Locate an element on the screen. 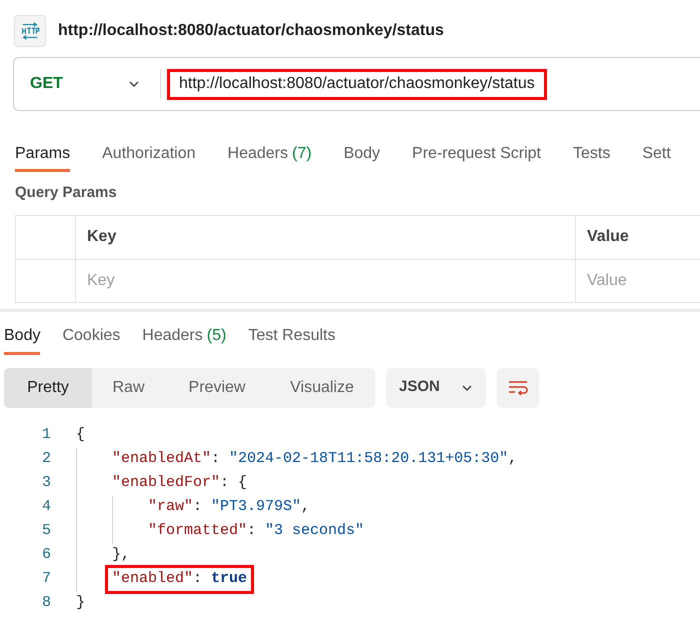 This screenshot has width=700, height=624. code-line: "enabledAt": "2024-02-18T11:58:20.131+05:30", is located at coordinates (314, 459).